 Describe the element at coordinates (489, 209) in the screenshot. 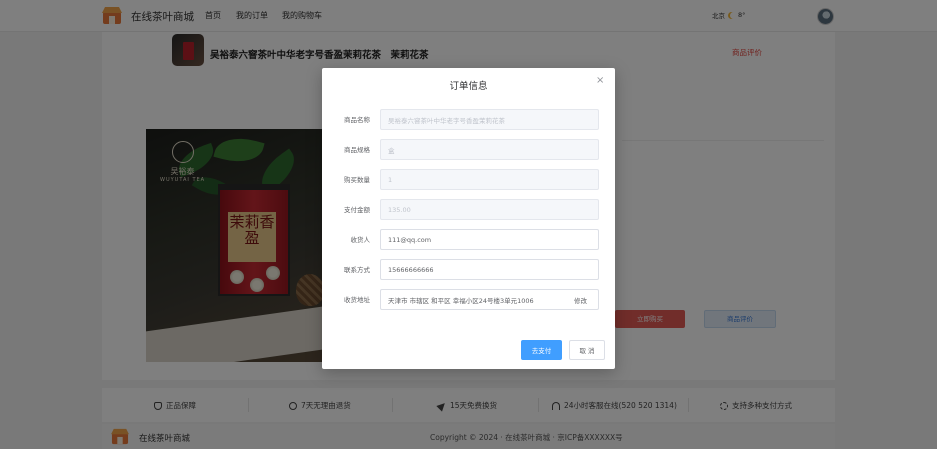

I see `amount-input` at that location.